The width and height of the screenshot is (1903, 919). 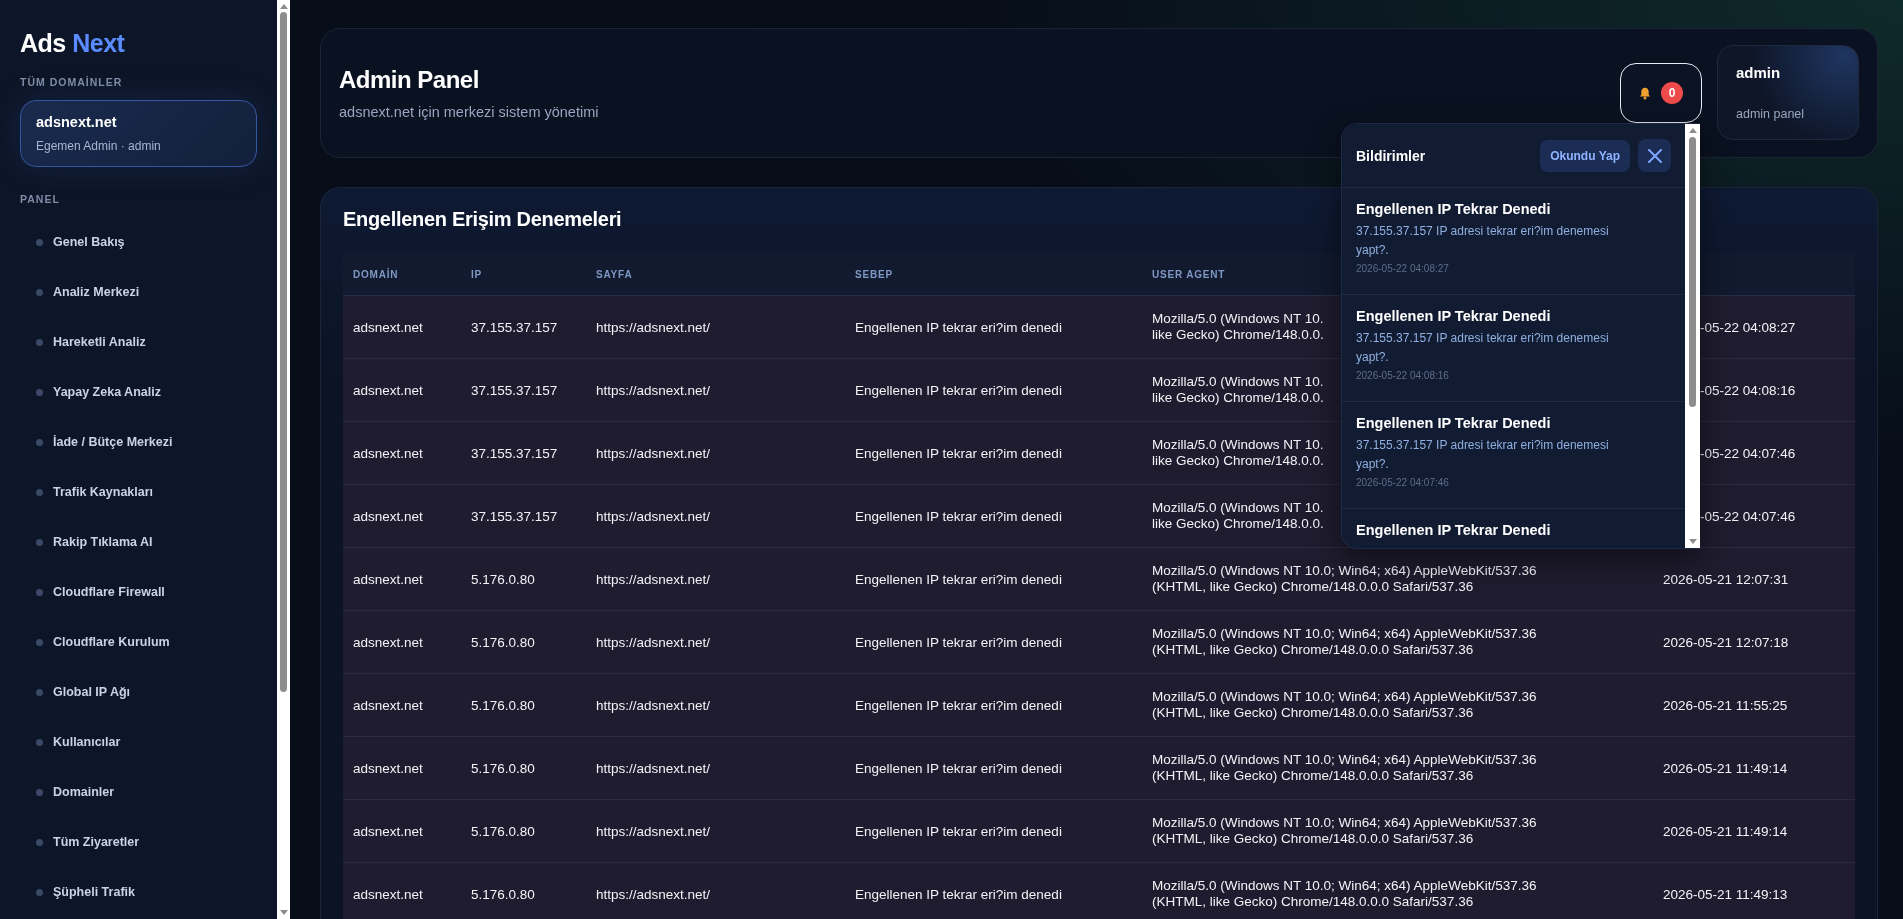 What do you see at coordinates (477, 274) in the screenshot?
I see `column-header: IP` at bounding box center [477, 274].